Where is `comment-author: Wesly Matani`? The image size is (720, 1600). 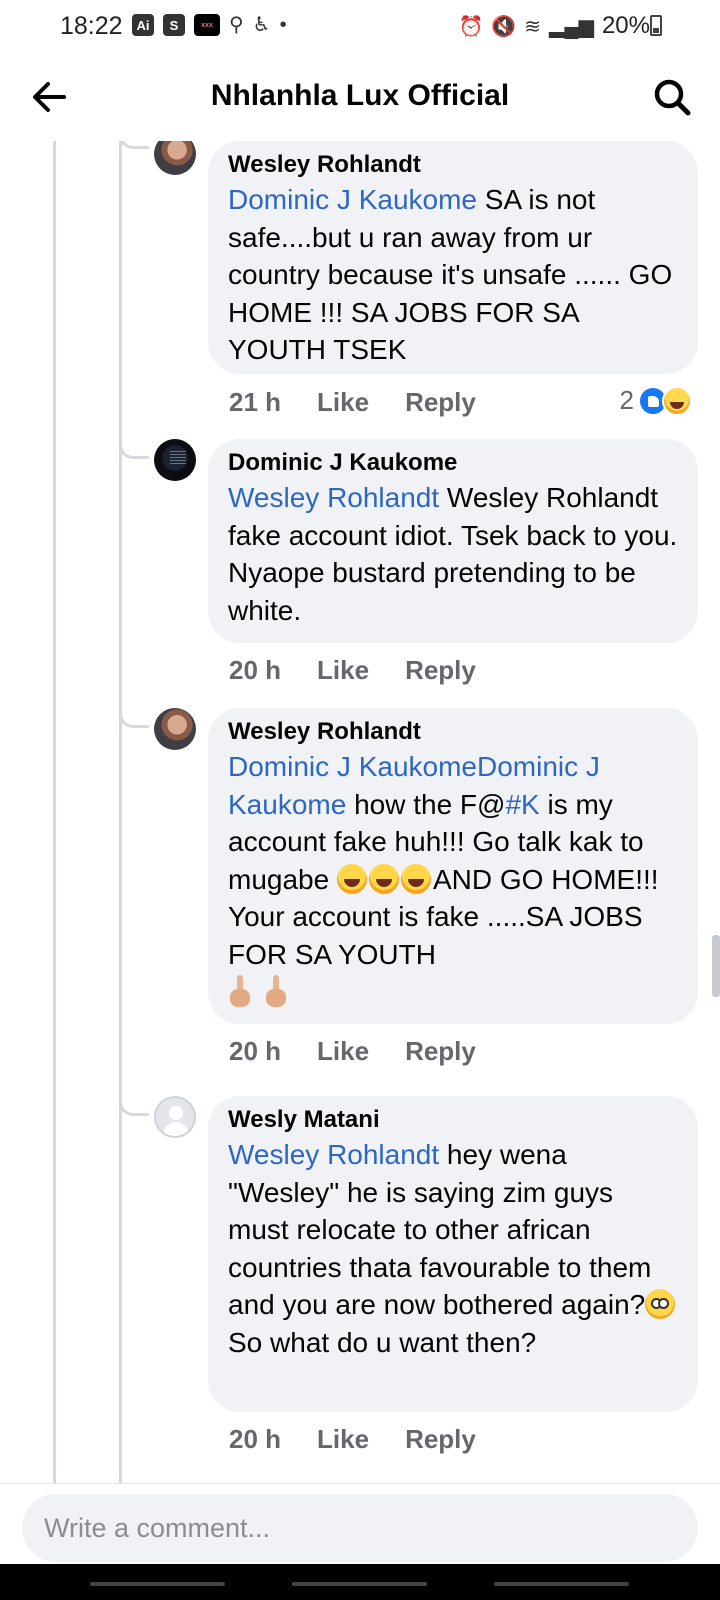
comment-author: Wesly Matani is located at coordinates (453, 1120).